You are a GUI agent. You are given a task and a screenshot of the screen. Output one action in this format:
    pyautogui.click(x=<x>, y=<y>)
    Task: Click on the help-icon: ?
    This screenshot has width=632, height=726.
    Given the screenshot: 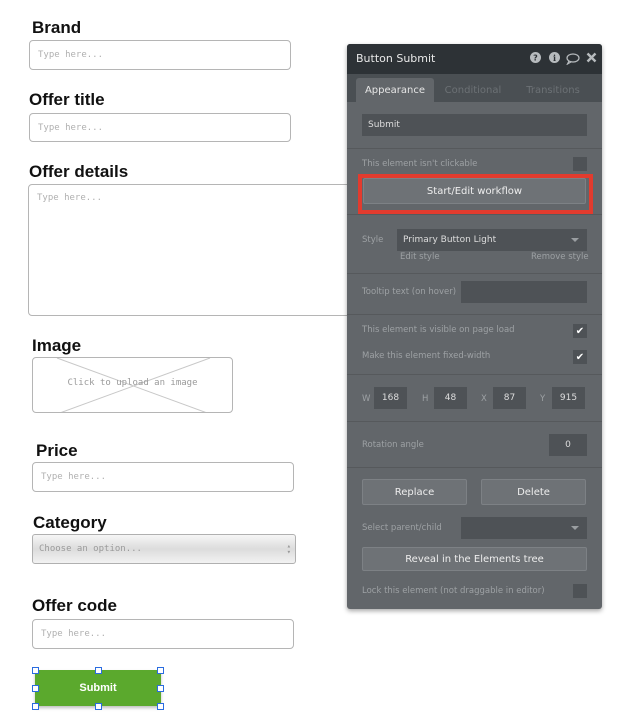 What is the action you would take?
    pyautogui.click(x=535, y=59)
    